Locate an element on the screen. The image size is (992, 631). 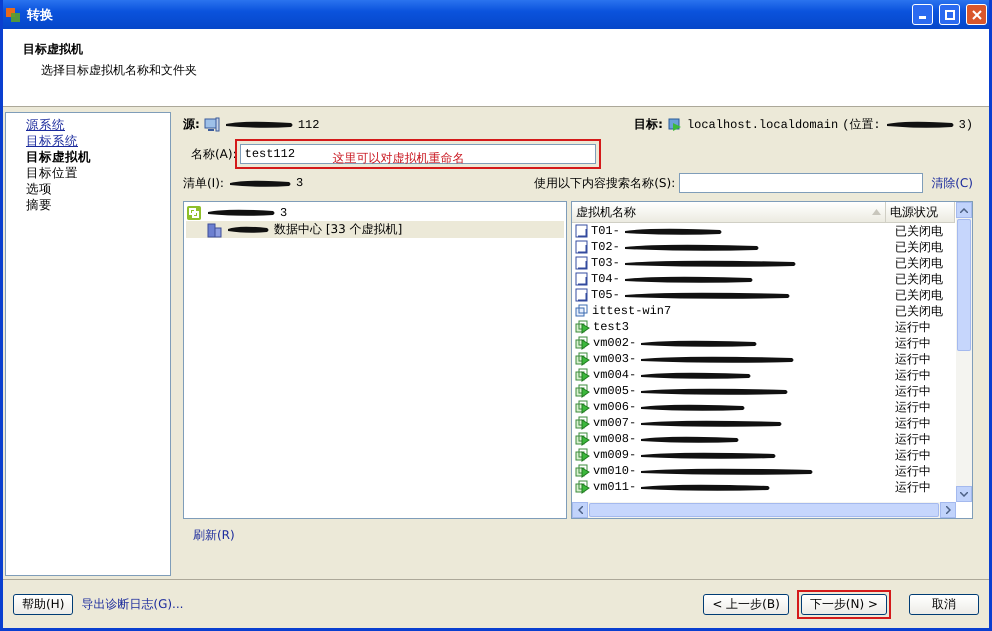
vm-name-cell: vm010- is located at coordinates (731, 471).